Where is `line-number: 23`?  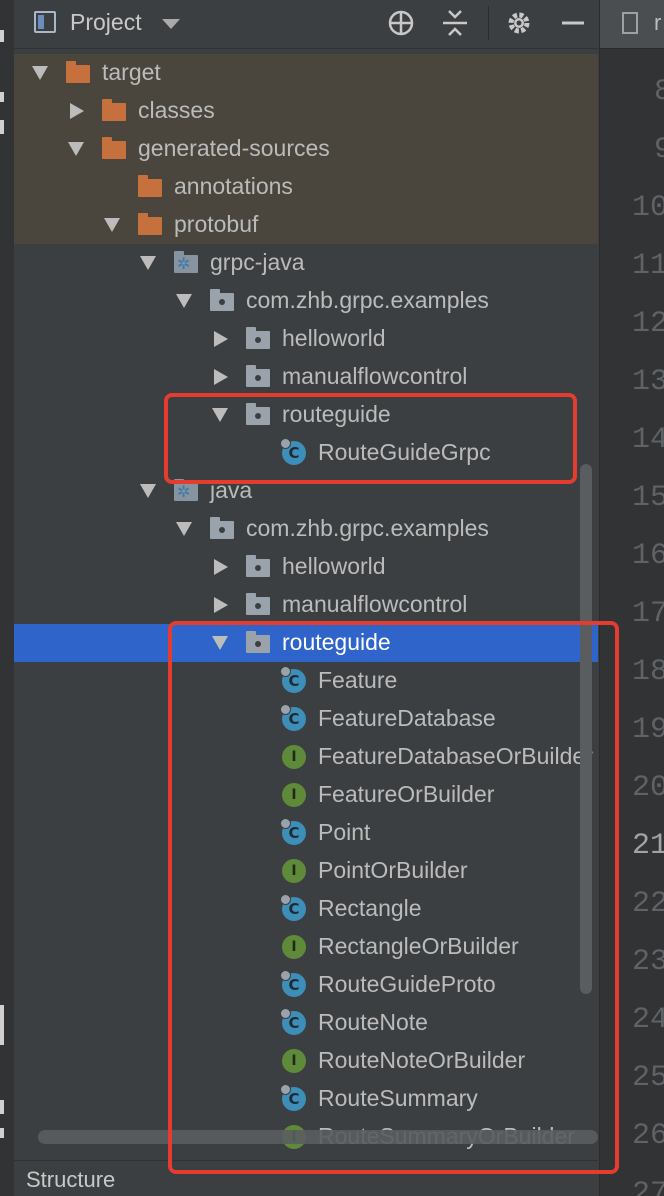
line-number: 23 is located at coordinates (648, 962).